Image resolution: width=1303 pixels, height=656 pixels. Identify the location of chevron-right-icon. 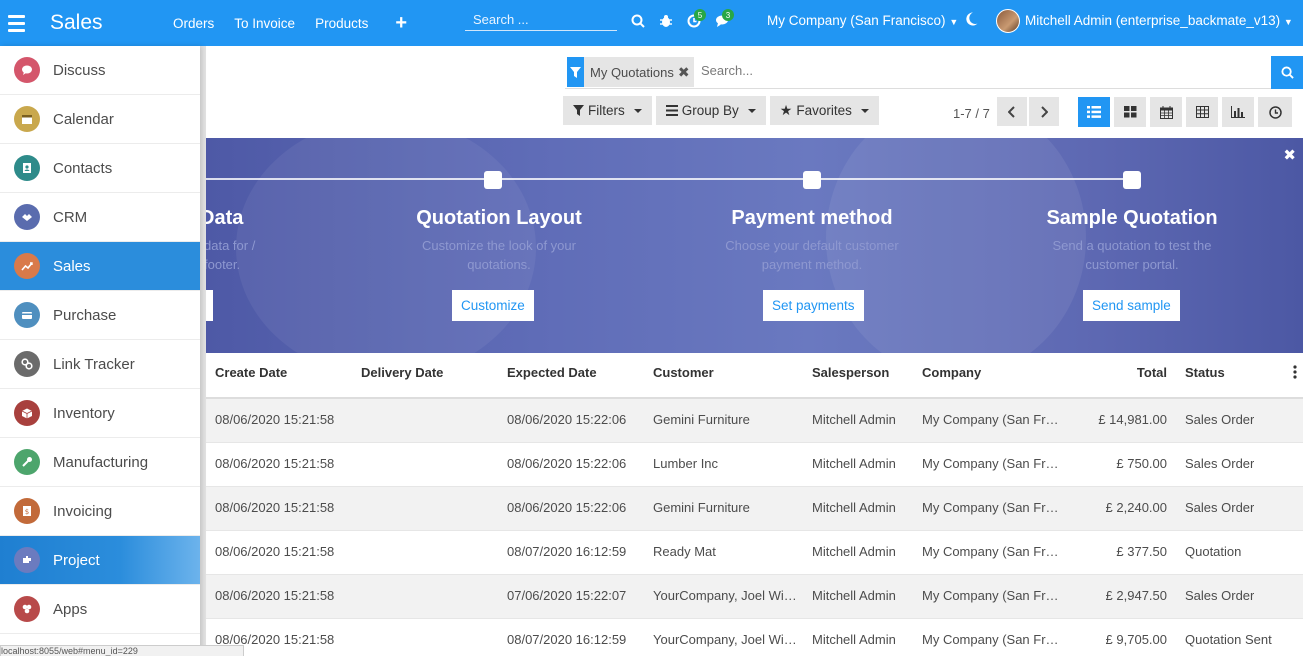
(1044, 111).